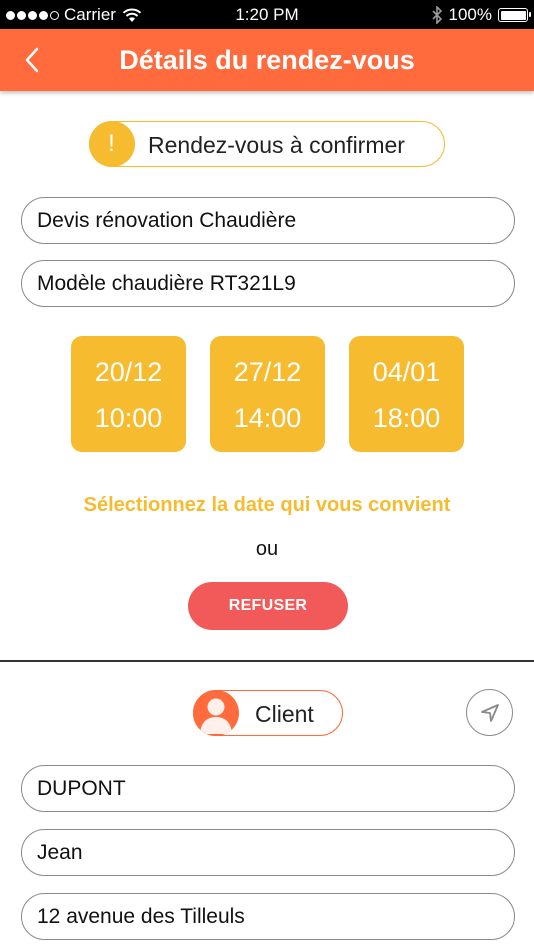 The height and width of the screenshot is (950, 534). Describe the element at coordinates (436, 15) in the screenshot. I see `bluetooth-icon` at that location.